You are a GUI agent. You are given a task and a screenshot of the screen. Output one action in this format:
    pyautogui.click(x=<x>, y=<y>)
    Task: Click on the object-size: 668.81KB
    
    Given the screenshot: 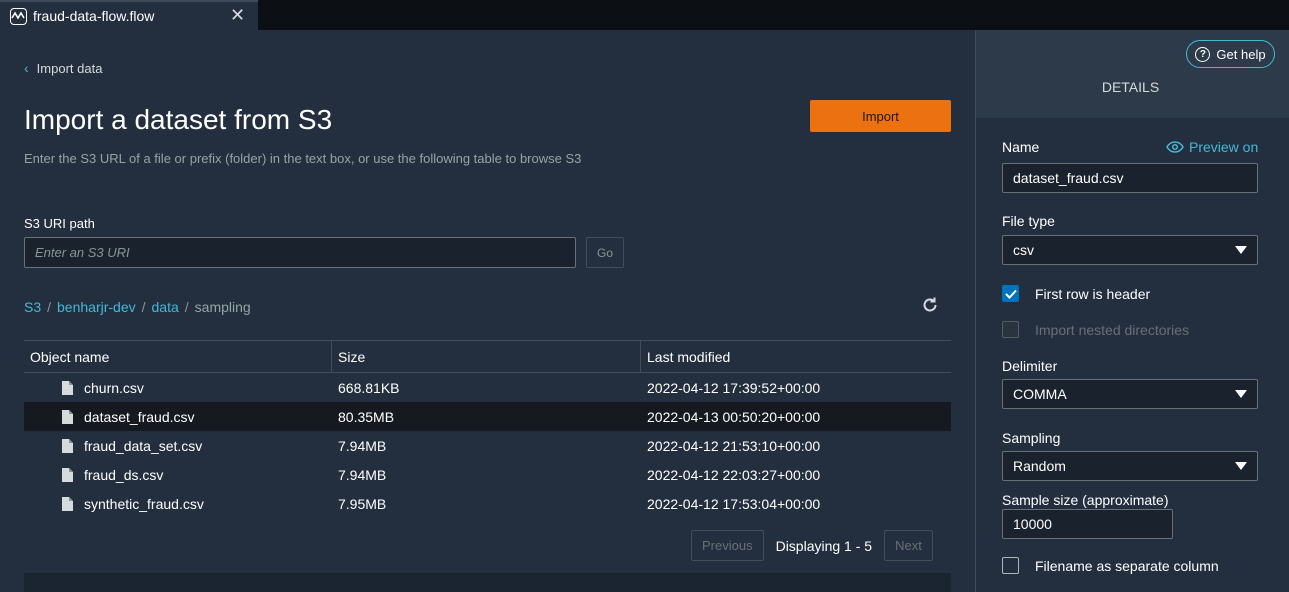 What is the action you would take?
    pyautogui.click(x=369, y=387)
    